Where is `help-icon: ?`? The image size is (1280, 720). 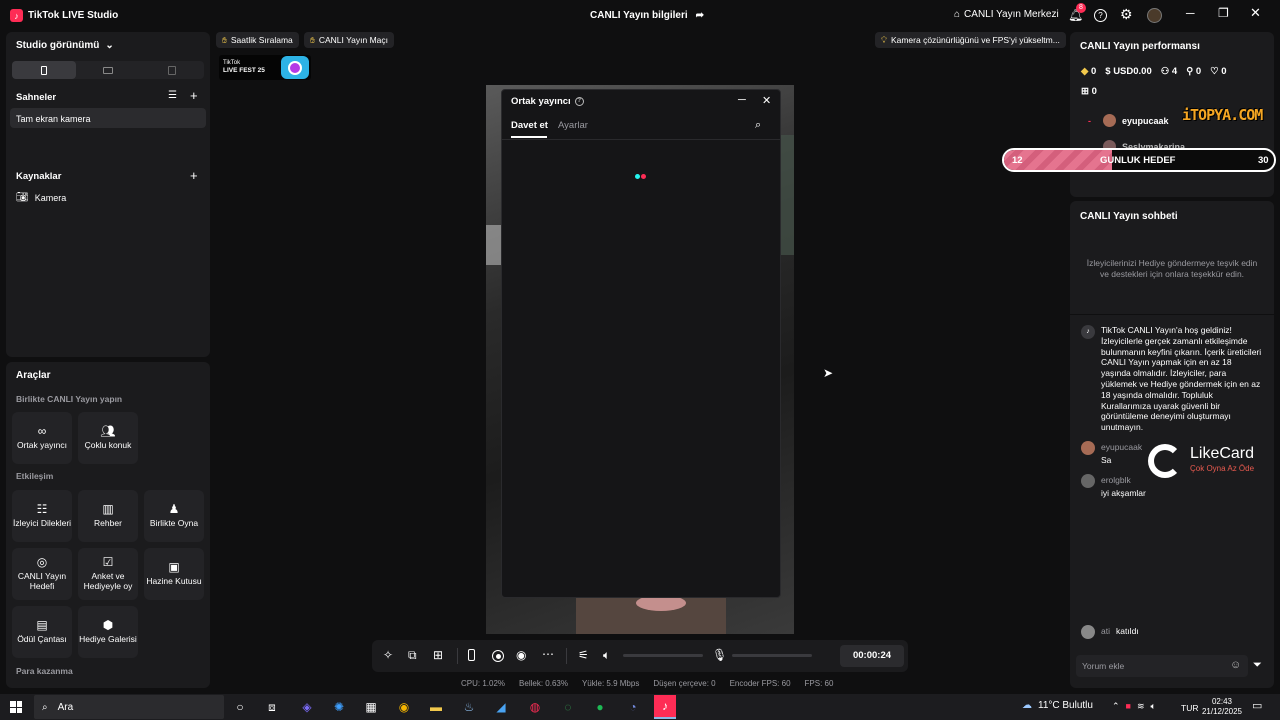
help-icon: ? is located at coordinates (1100, 15).